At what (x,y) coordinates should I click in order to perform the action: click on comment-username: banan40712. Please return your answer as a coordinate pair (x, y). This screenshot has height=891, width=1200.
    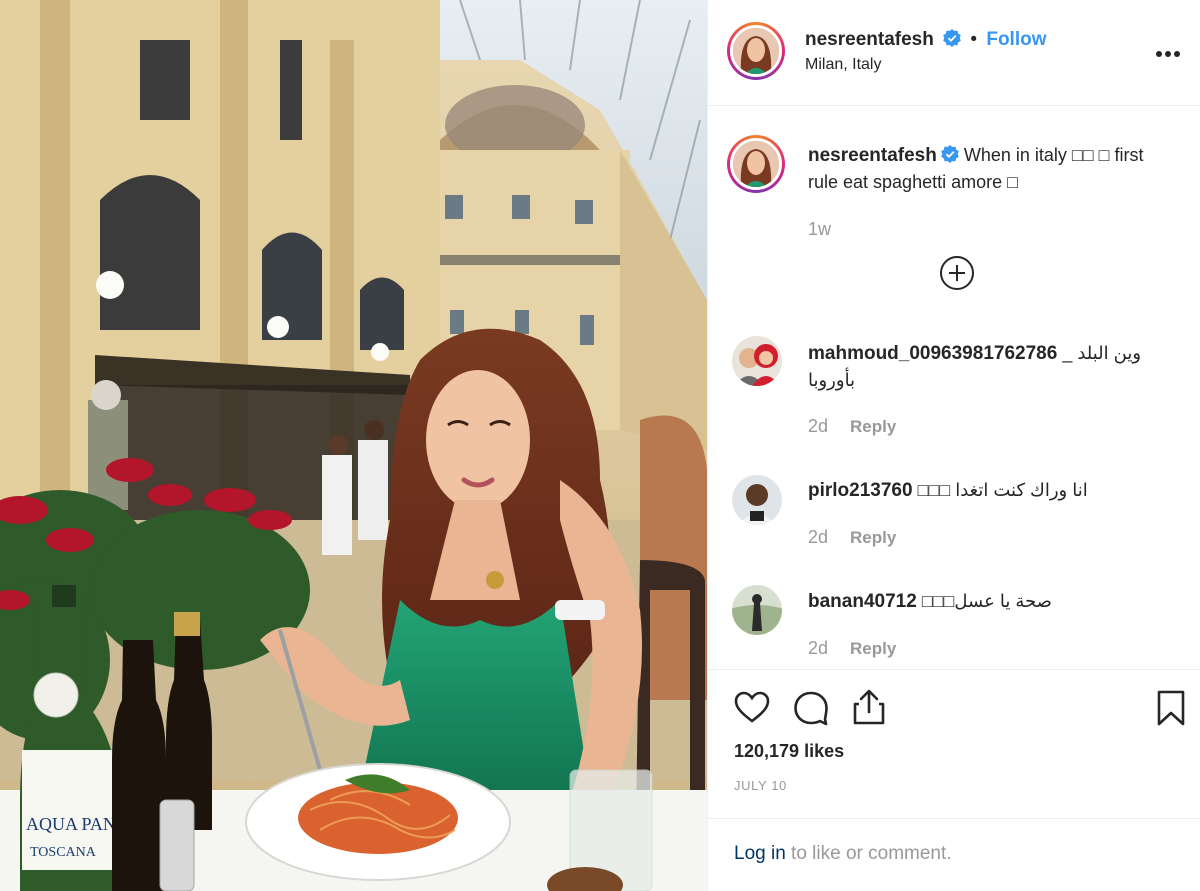
    Looking at the image, I should click on (862, 601).